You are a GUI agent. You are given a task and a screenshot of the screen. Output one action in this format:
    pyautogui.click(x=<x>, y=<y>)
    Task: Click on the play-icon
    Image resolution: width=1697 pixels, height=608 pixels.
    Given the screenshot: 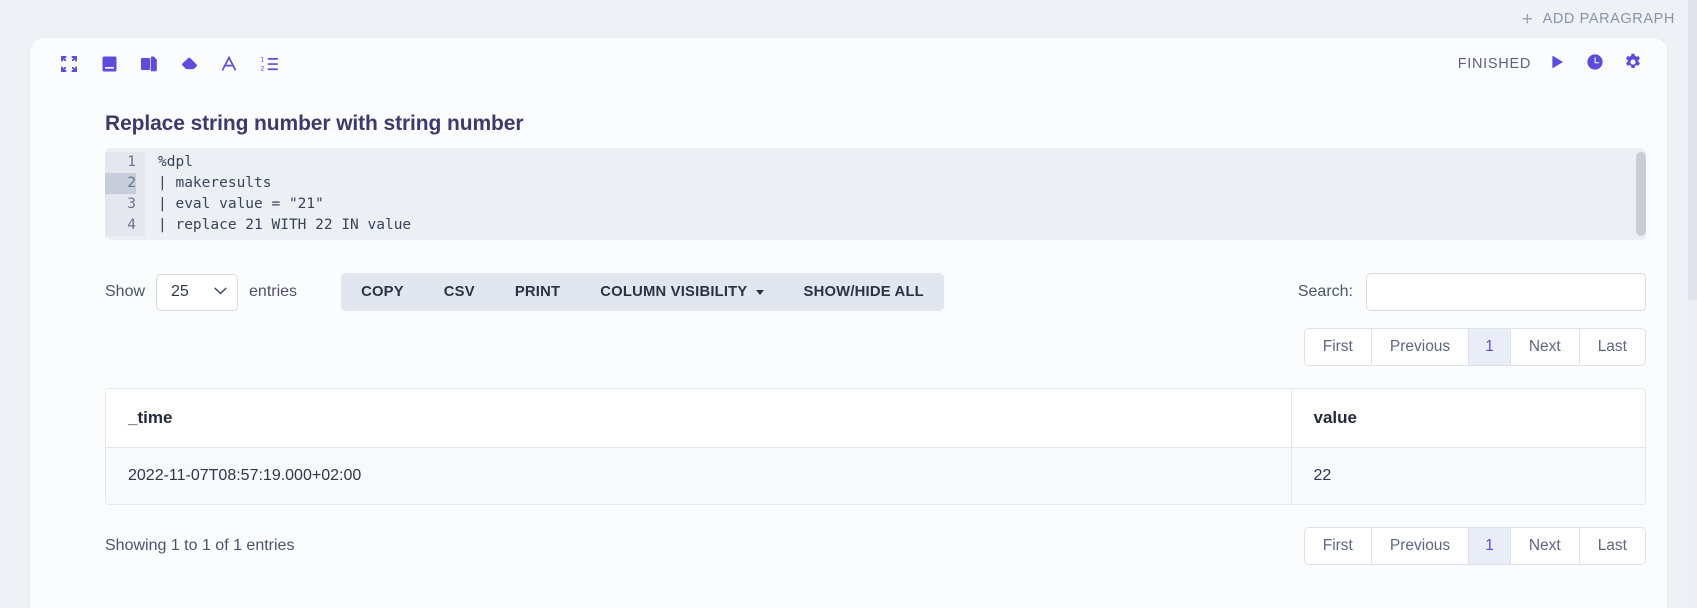 What is the action you would take?
    pyautogui.click(x=1557, y=64)
    